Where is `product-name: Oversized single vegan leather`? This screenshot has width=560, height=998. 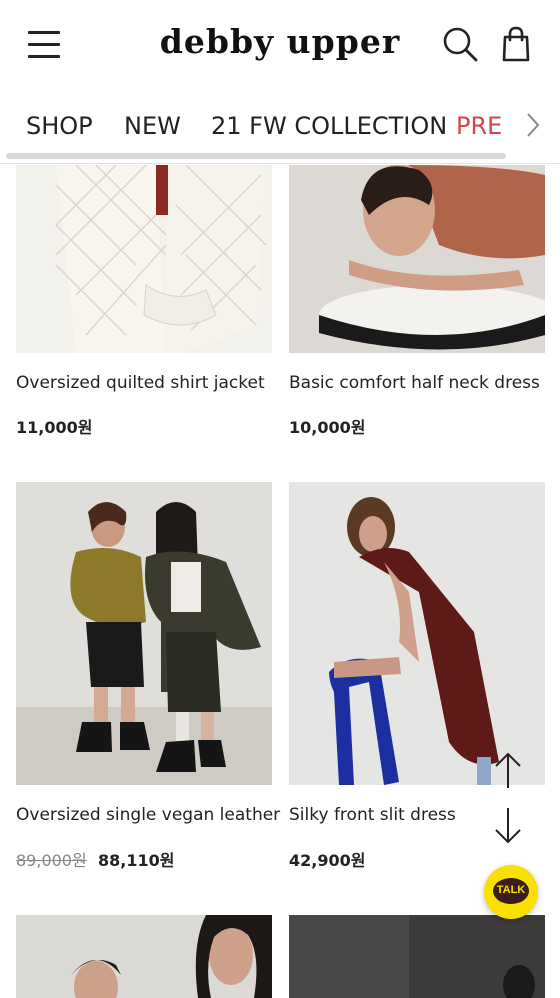 product-name: Oversized single vegan leather is located at coordinates (148, 815).